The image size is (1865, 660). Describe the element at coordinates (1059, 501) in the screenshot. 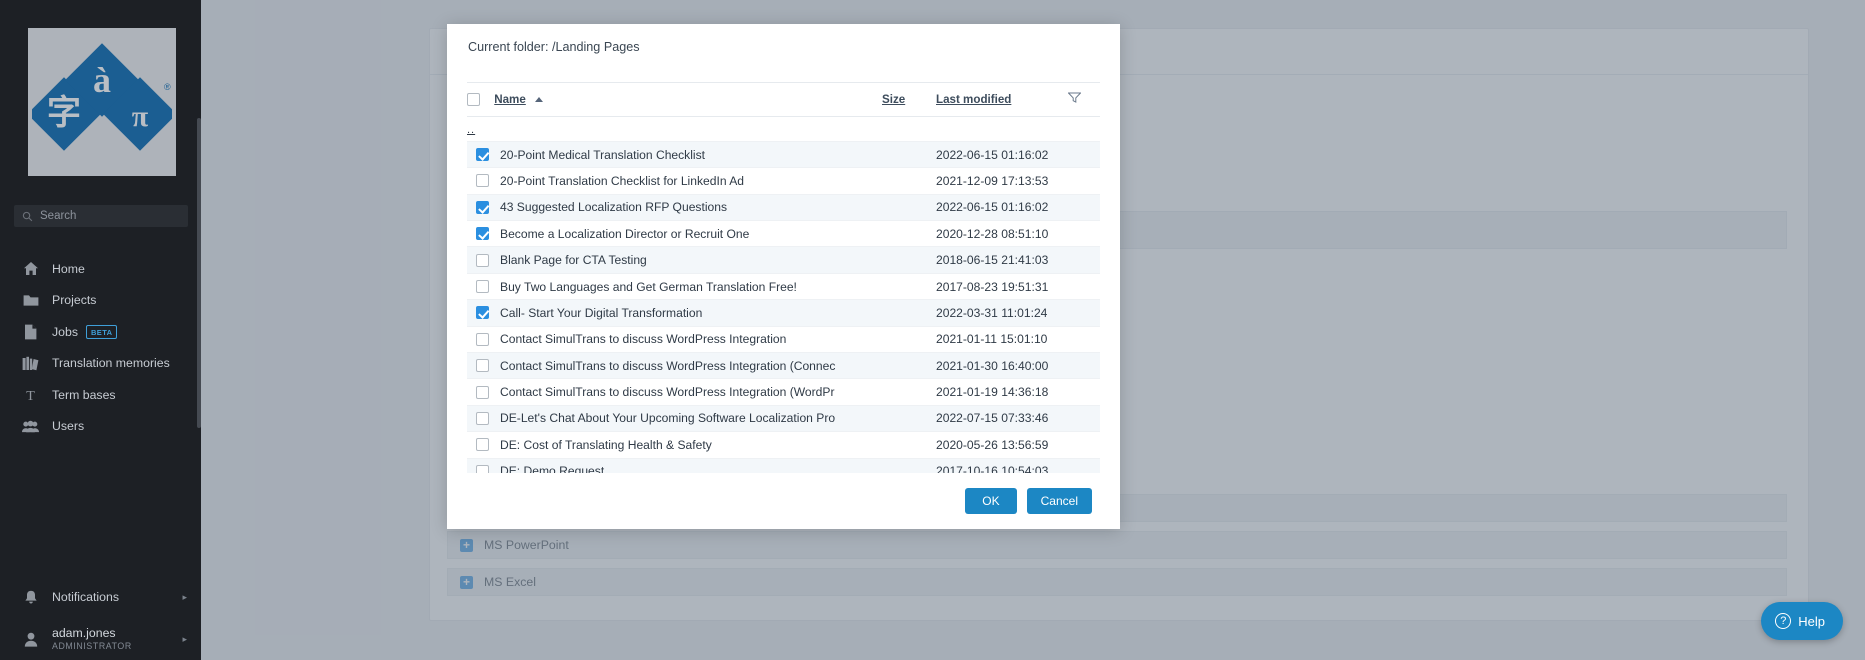

I see `cancel-button: Cancel` at that location.